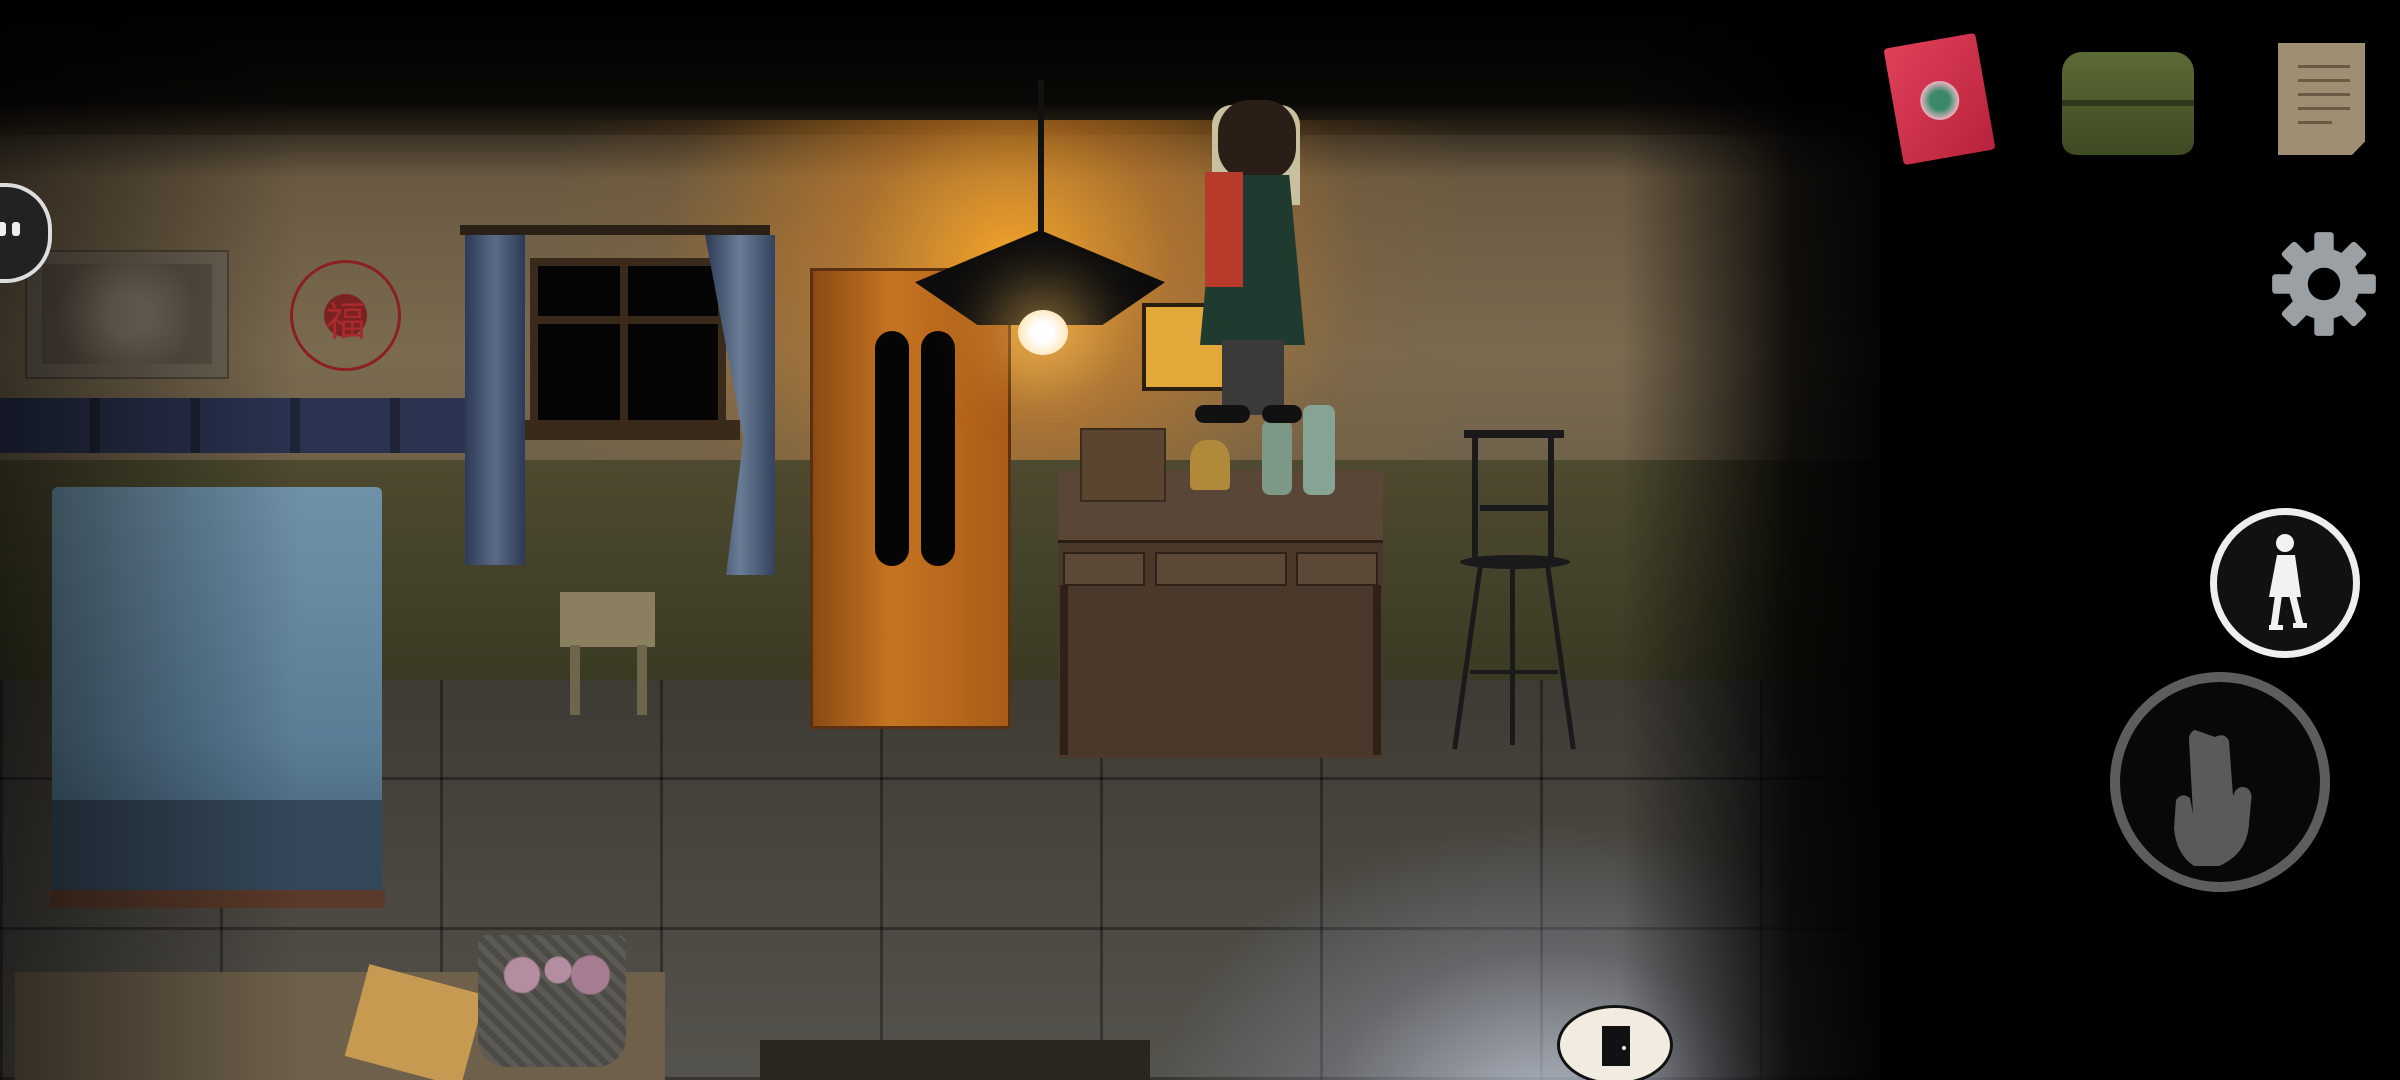  What do you see at coordinates (2321, 99) in the screenshot?
I see `inventory-paper-note` at bounding box center [2321, 99].